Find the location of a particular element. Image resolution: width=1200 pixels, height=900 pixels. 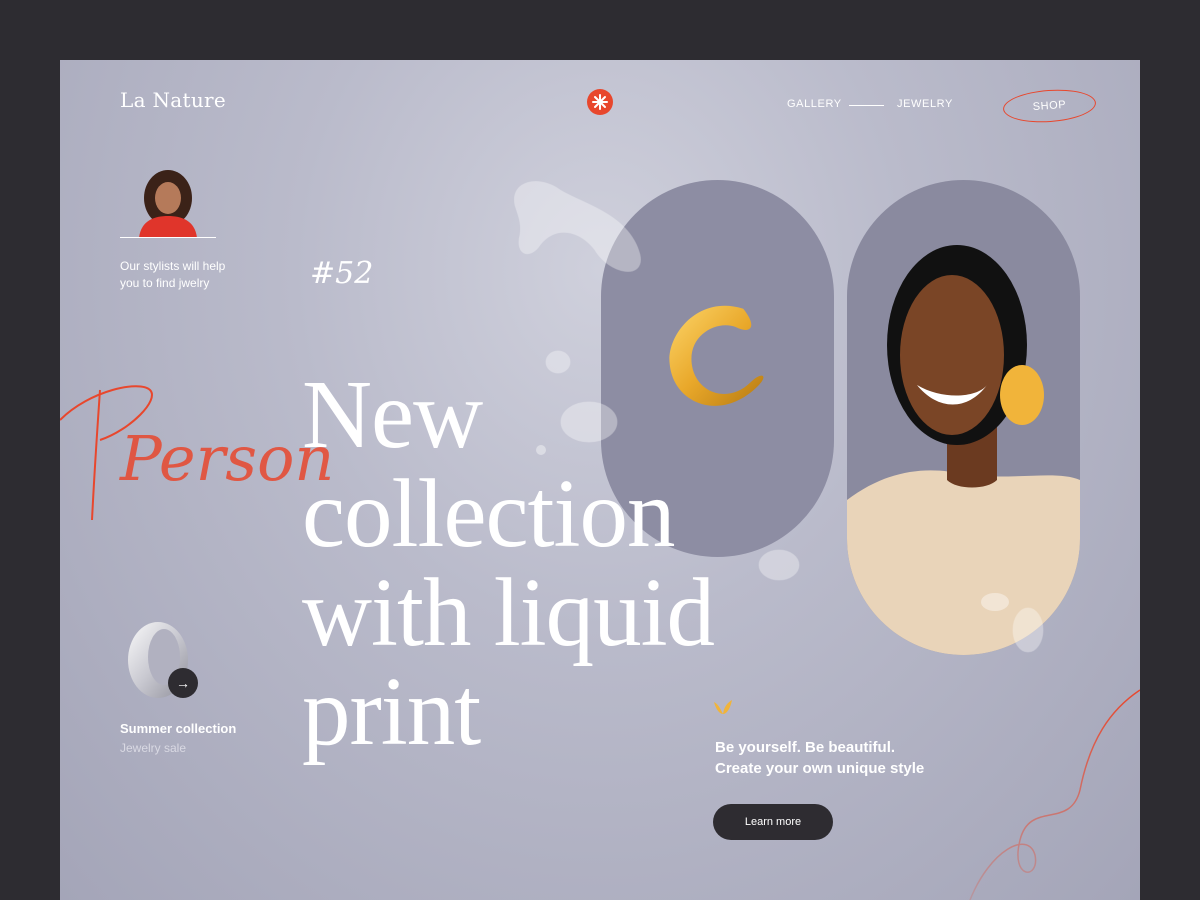

nav-gallery: GALLERY is located at coordinates (814, 104).